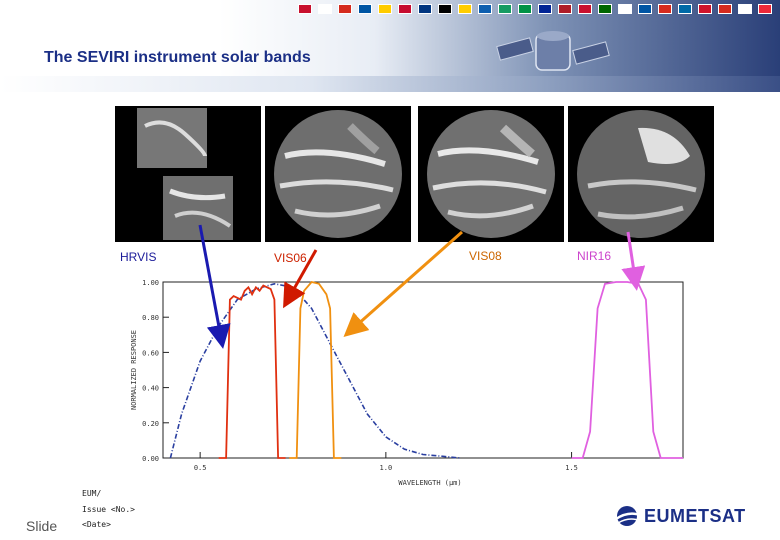 This screenshot has width=780, height=540. Describe the element at coordinates (633, 261) in the screenshot. I see `arrow-nir16` at that location.